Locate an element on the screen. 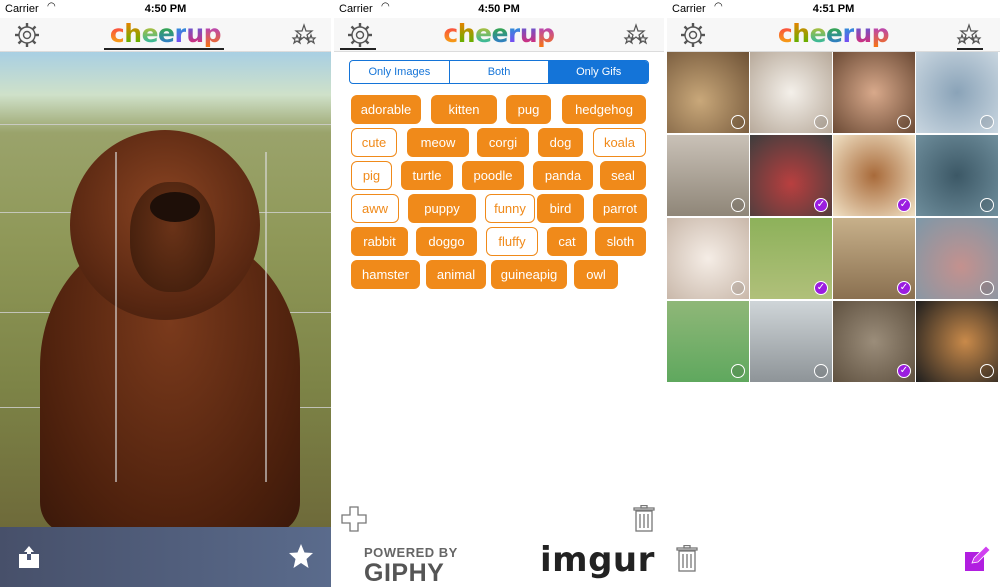 The height and width of the screenshot is (587, 1000). segment-only-images: Only Images is located at coordinates (399, 72).